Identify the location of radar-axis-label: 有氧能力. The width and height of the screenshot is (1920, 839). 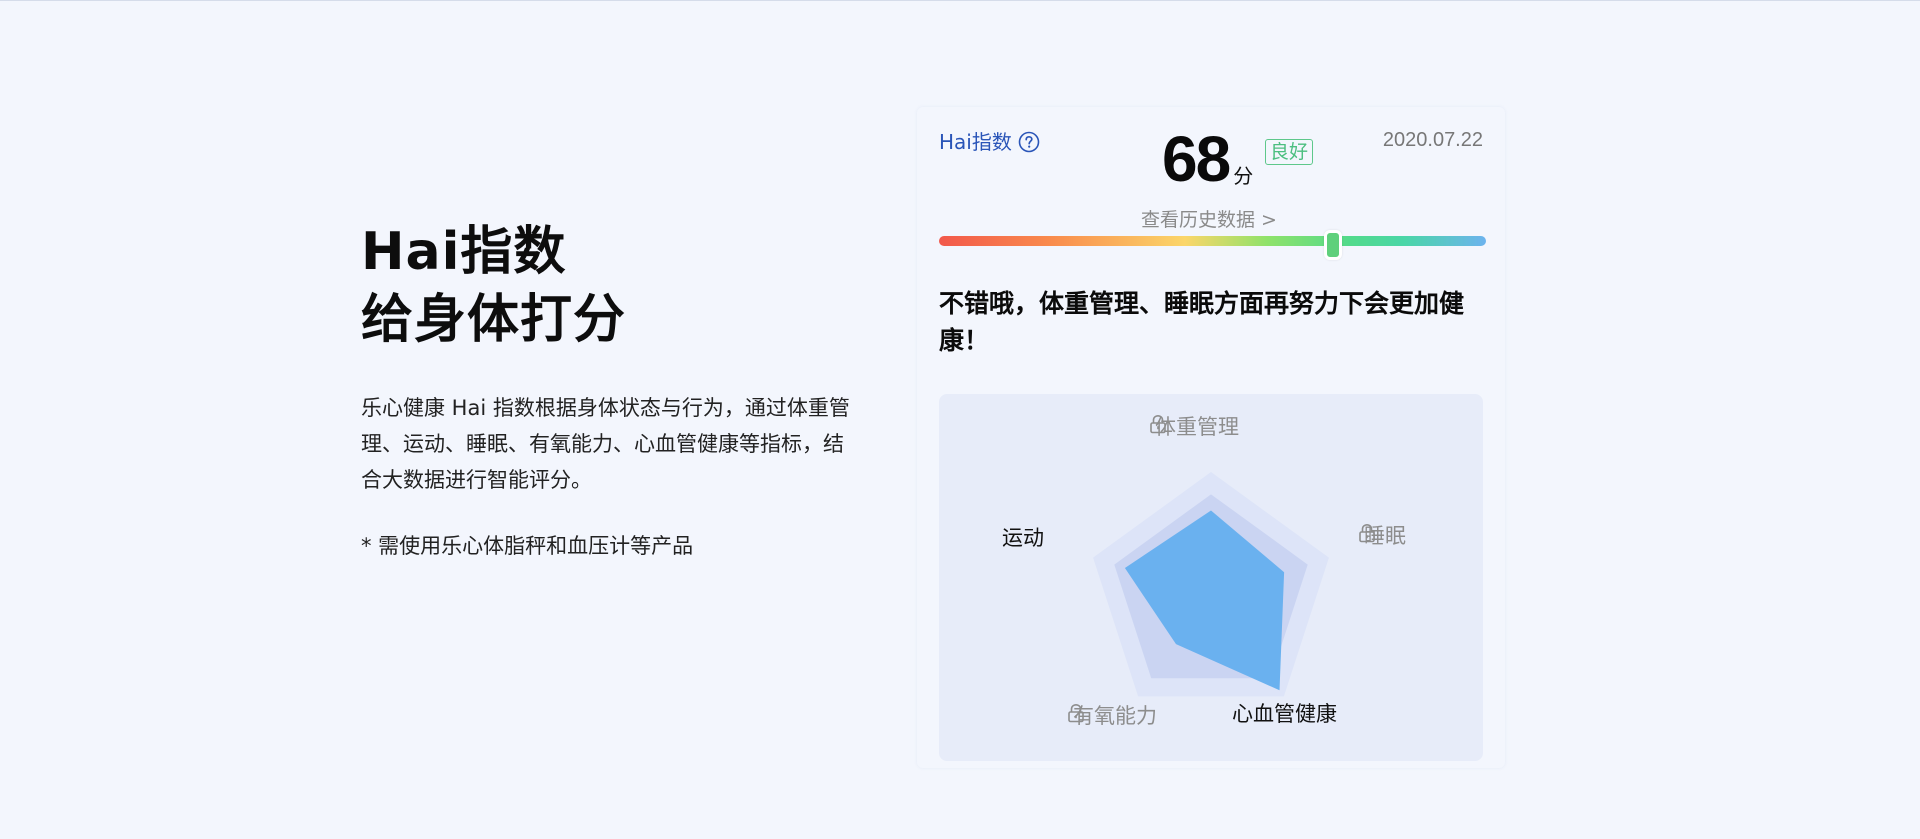
(1112, 716).